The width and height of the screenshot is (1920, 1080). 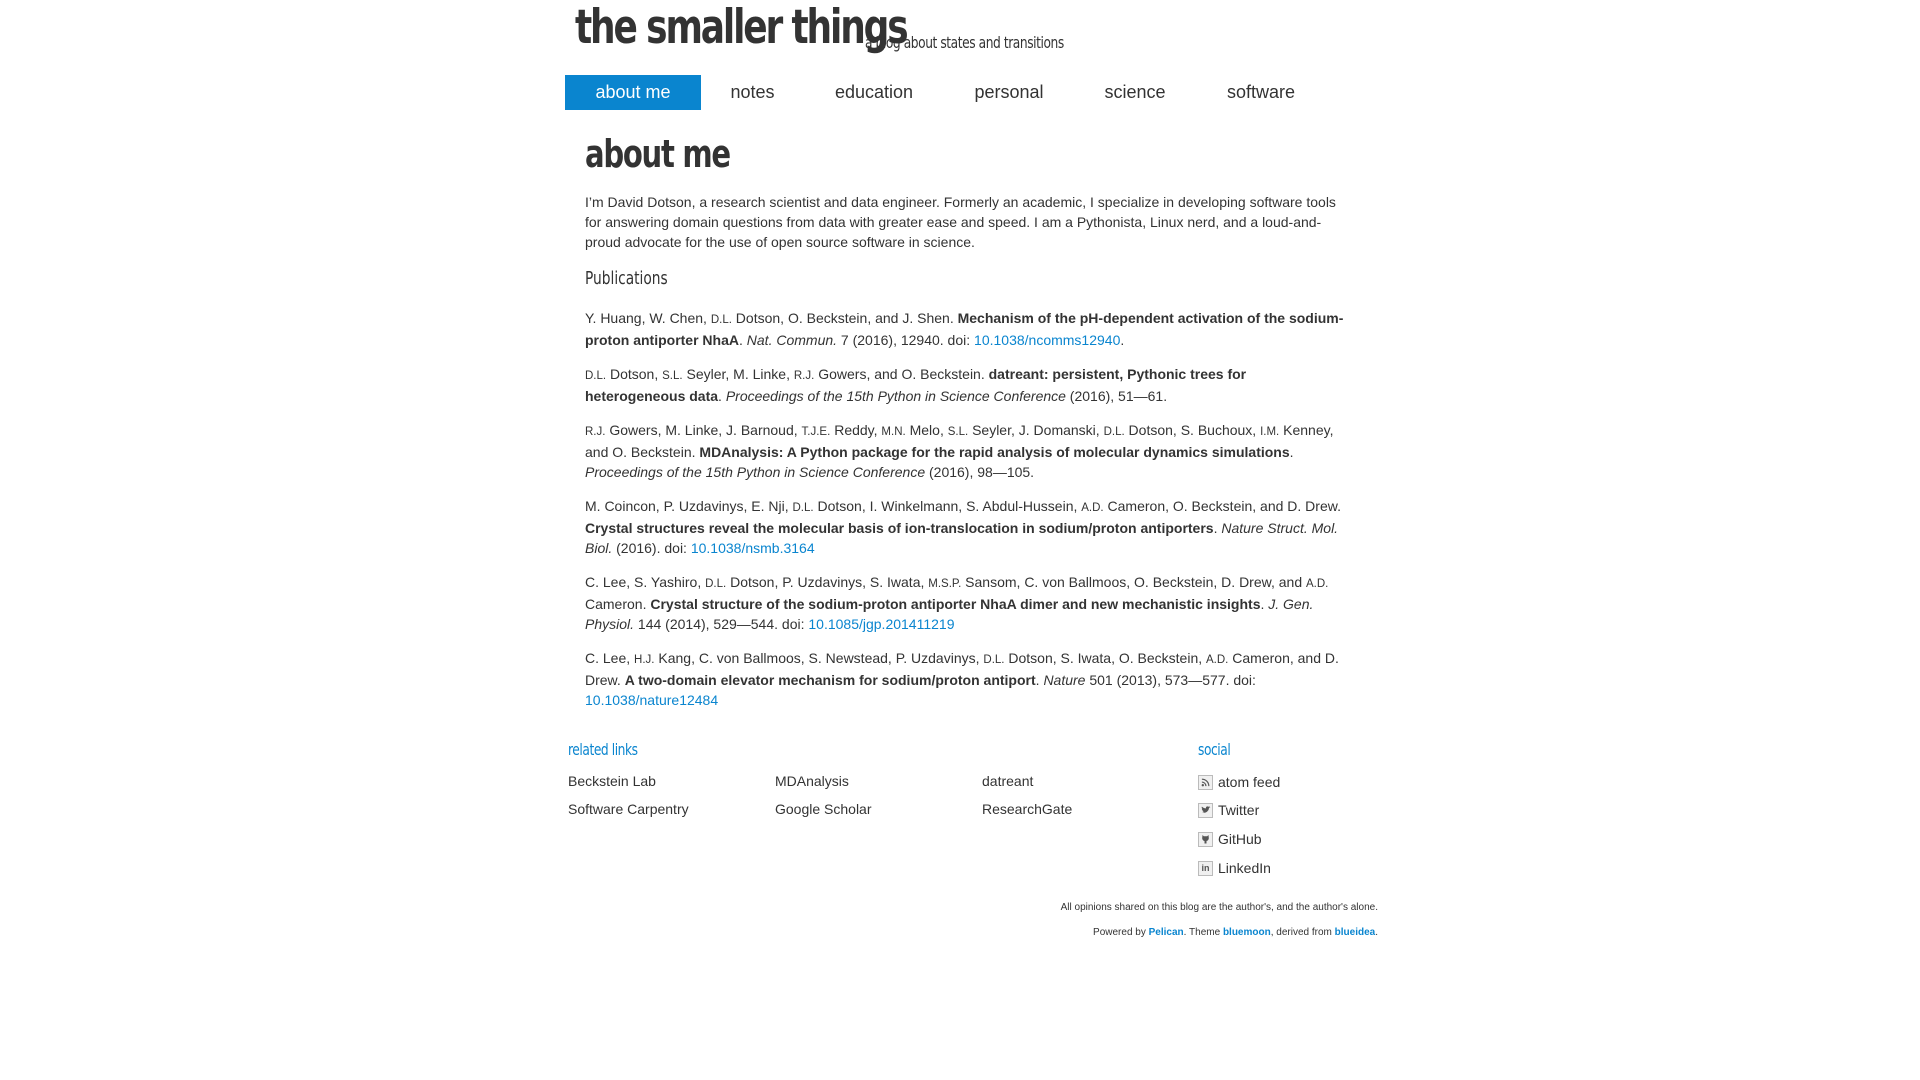 I want to click on theme-text: . Theme, so click(x=1203, y=932).